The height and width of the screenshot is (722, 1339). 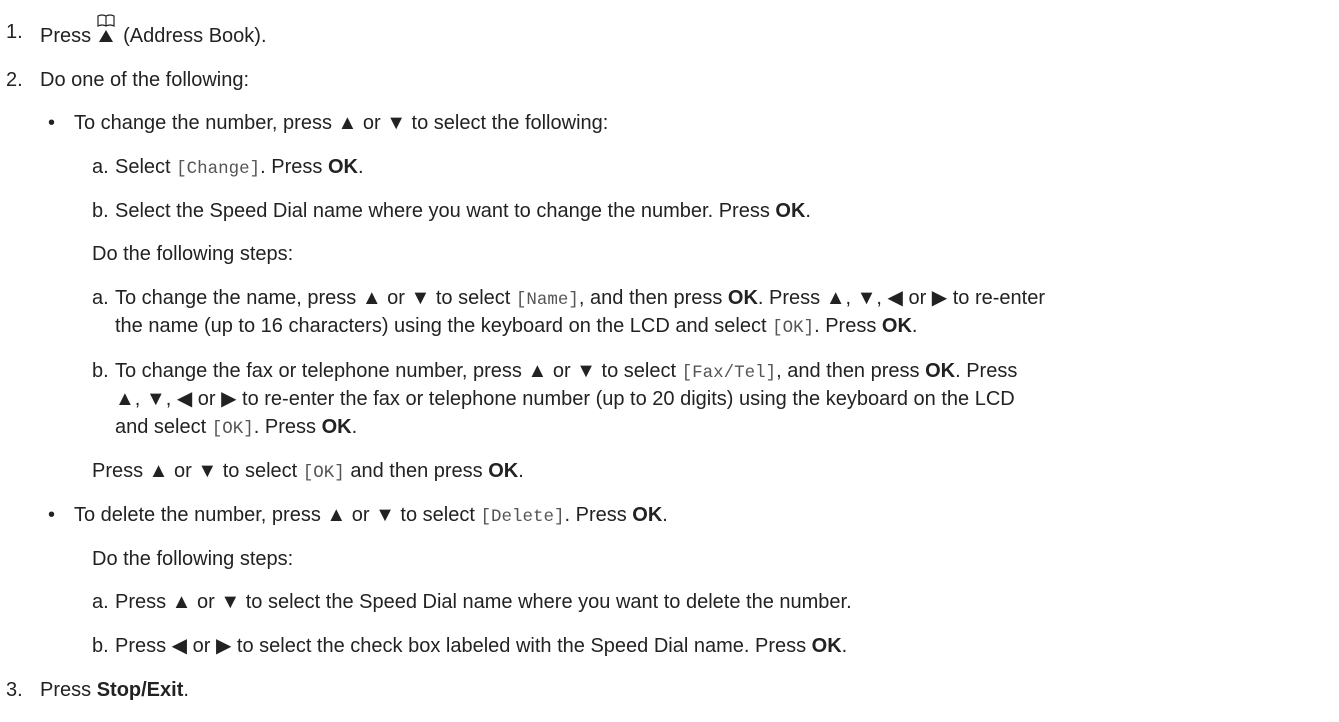 I want to click on step-1-post: (Address Book)., so click(x=195, y=36).